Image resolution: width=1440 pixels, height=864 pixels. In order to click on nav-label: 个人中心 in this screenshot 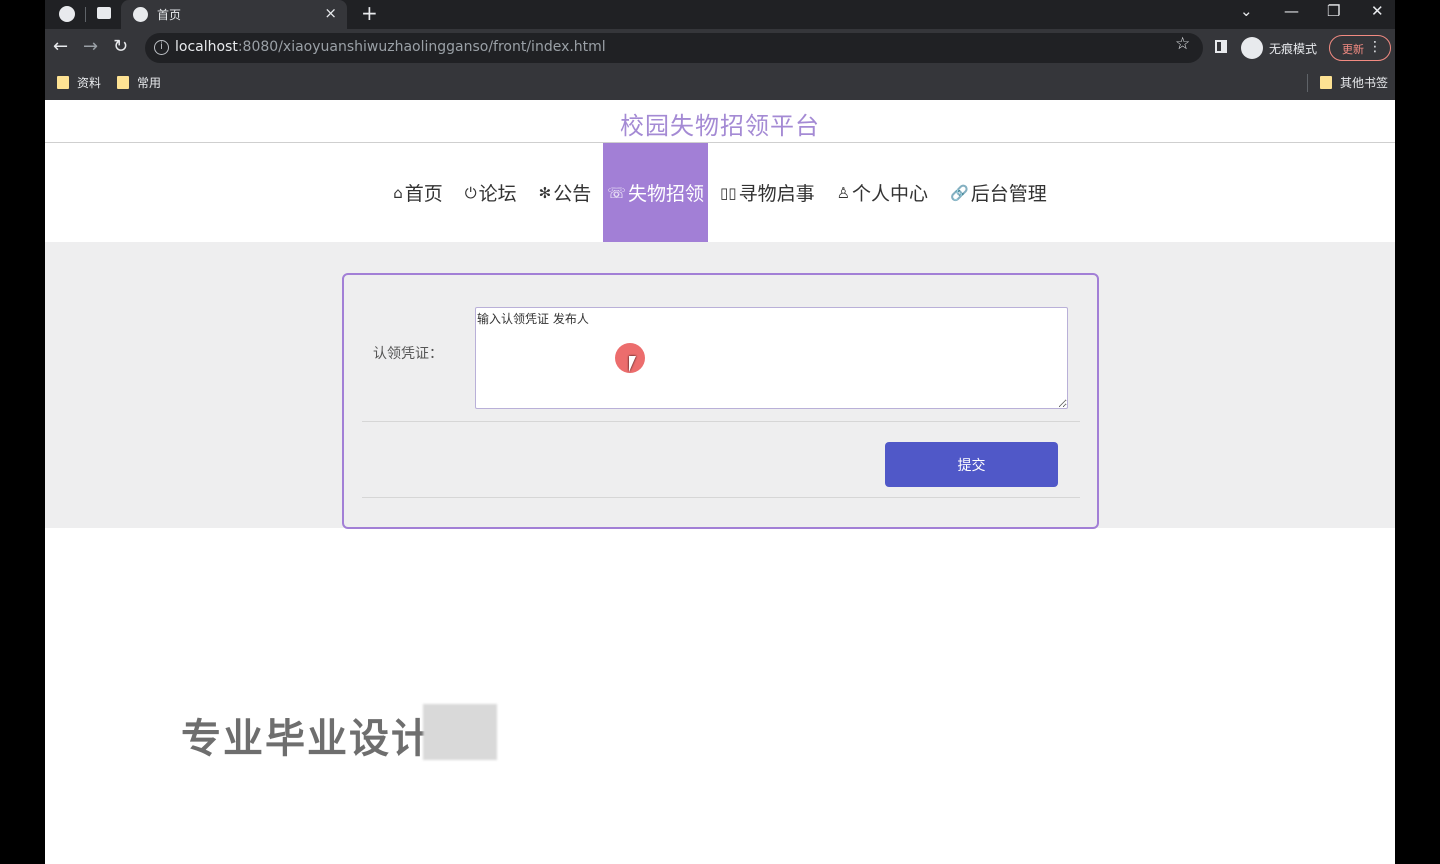, I will do `click(890, 194)`.